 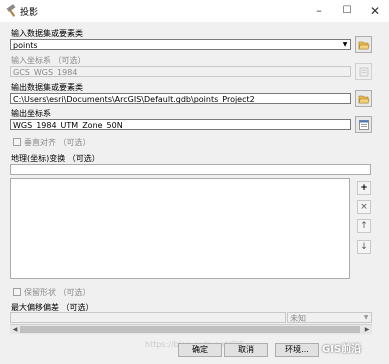 What do you see at coordinates (319, 11) in the screenshot?
I see `minimize-icon: –` at bounding box center [319, 11].